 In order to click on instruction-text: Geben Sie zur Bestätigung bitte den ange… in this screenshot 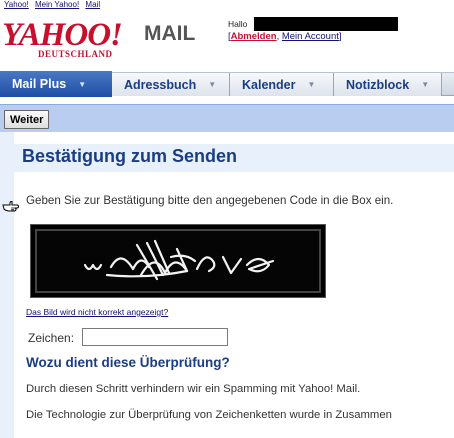, I will do `click(210, 200)`.